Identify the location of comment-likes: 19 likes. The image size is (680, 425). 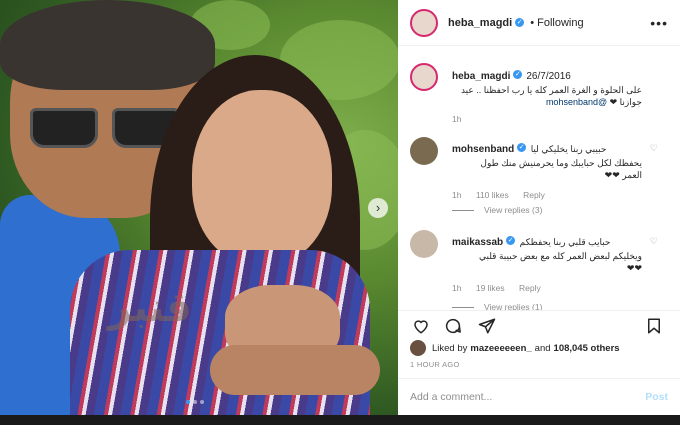
(490, 288).